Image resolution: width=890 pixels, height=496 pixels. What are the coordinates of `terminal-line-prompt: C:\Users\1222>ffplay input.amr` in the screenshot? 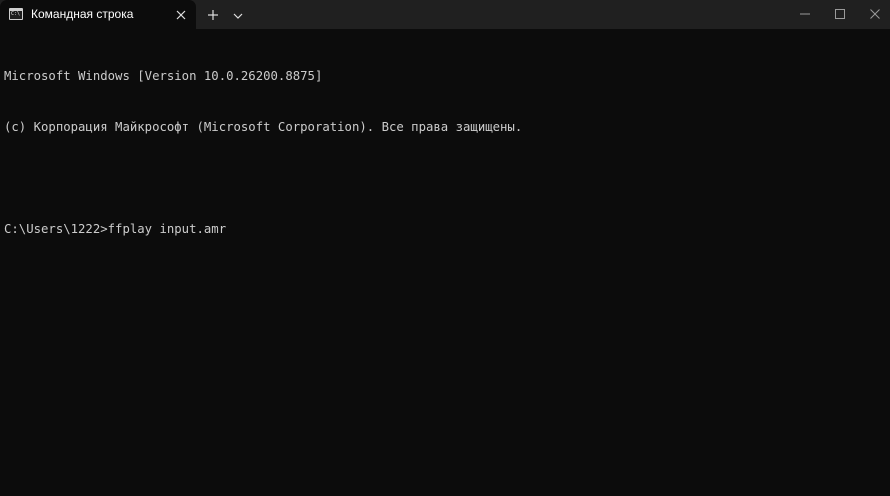 It's located at (115, 229).